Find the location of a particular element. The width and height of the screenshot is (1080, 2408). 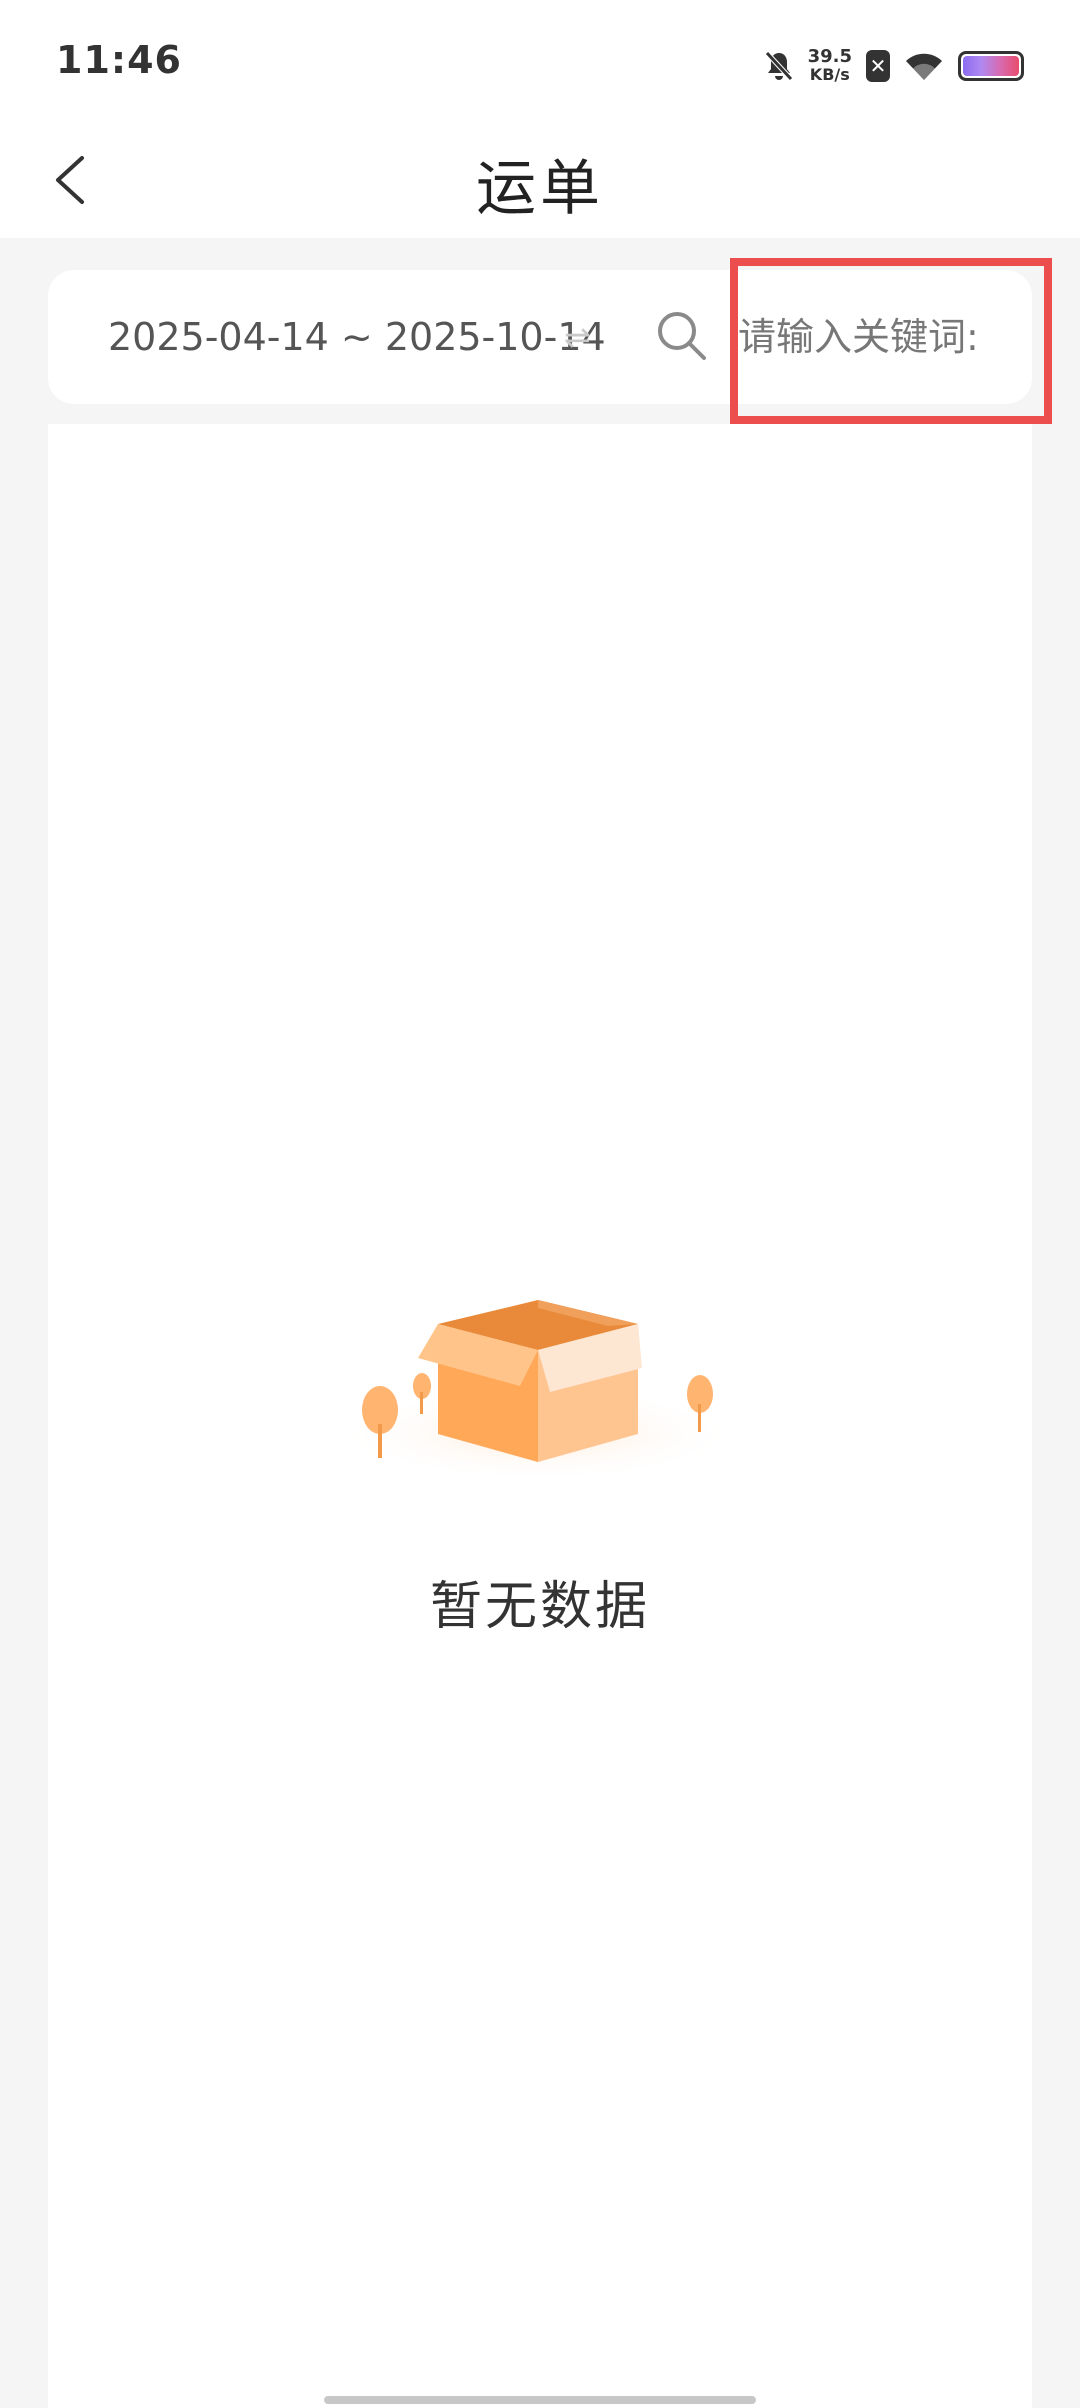

nav-bar: 运单 is located at coordinates (540, 181).